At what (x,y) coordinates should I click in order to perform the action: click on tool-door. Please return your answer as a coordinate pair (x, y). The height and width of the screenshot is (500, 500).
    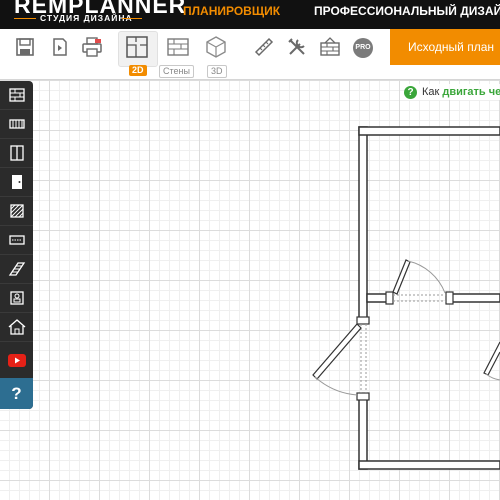
    Looking at the image, I should click on (16, 182).